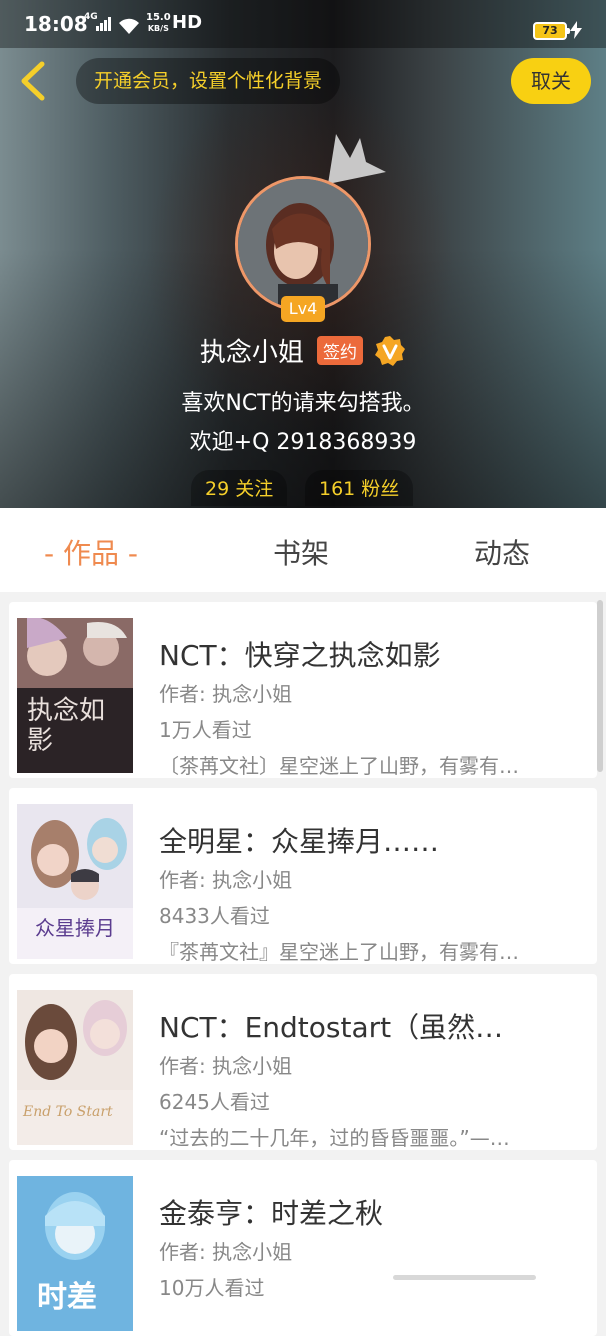 This screenshot has width=606, height=1336. Describe the element at coordinates (551, 81) in the screenshot. I see `unfollow-button: 取关` at that location.